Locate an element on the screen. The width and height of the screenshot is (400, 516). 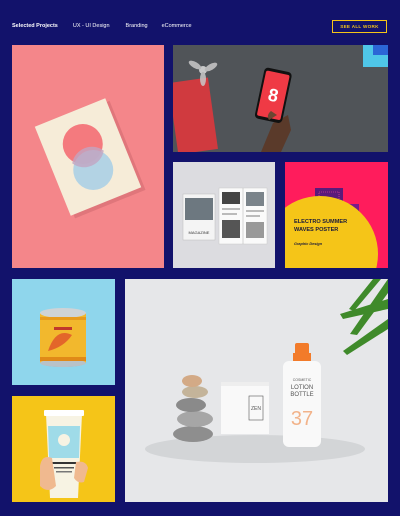
tin-can-mockup-icon is located at coordinates (63, 337).